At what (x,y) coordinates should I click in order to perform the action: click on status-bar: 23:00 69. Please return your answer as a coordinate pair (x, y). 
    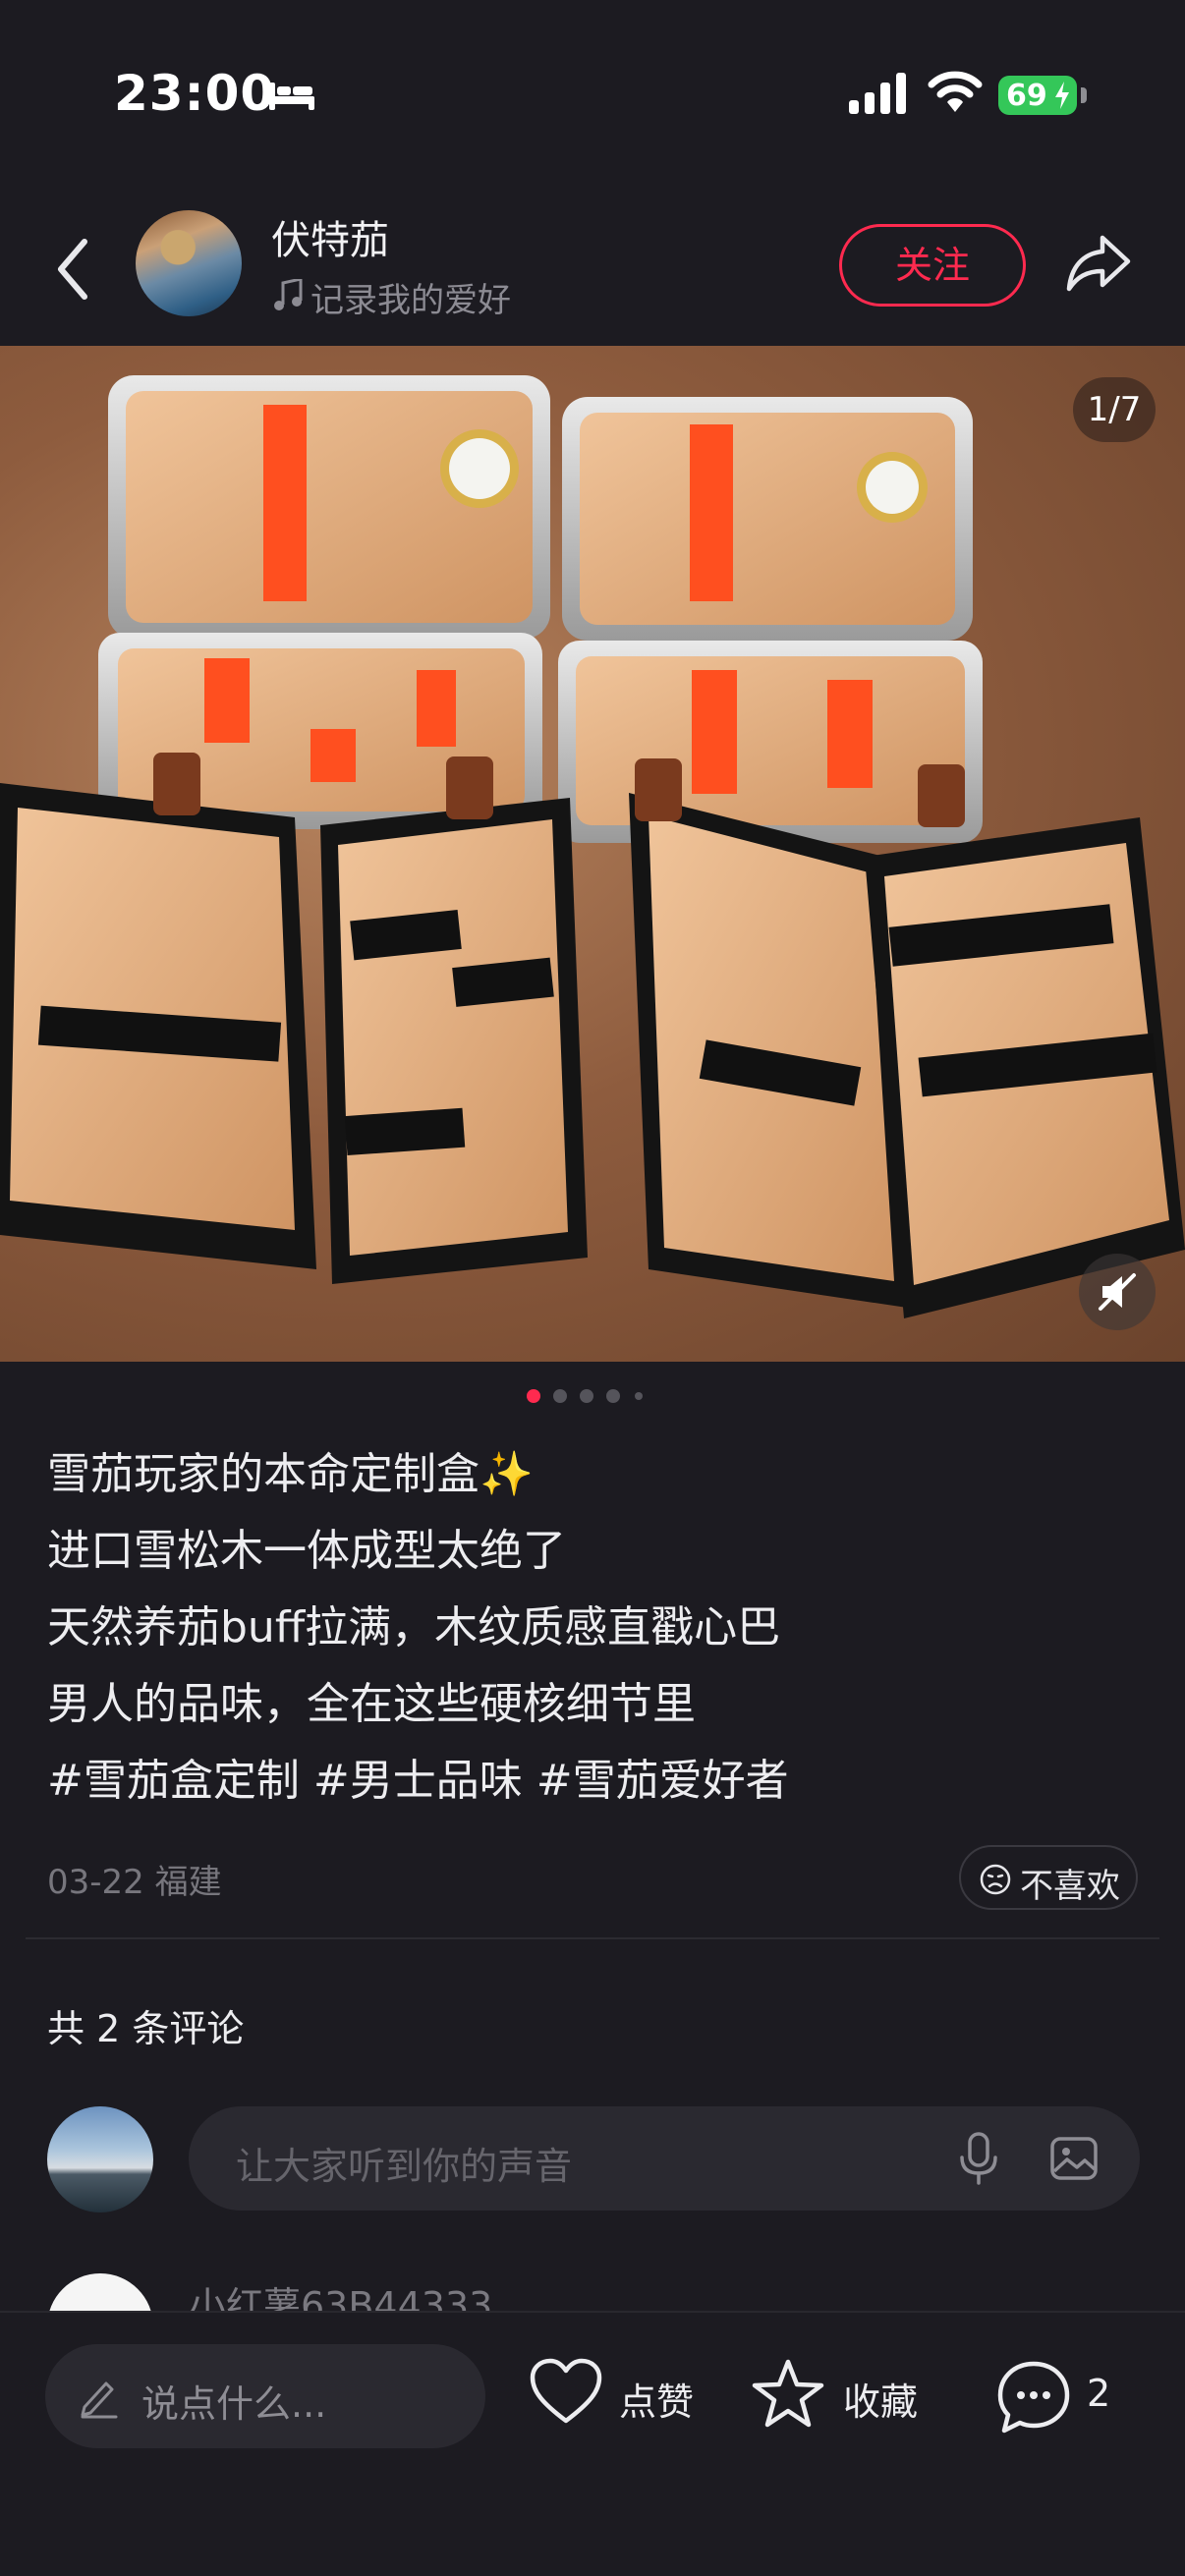
    Looking at the image, I should click on (592, 93).